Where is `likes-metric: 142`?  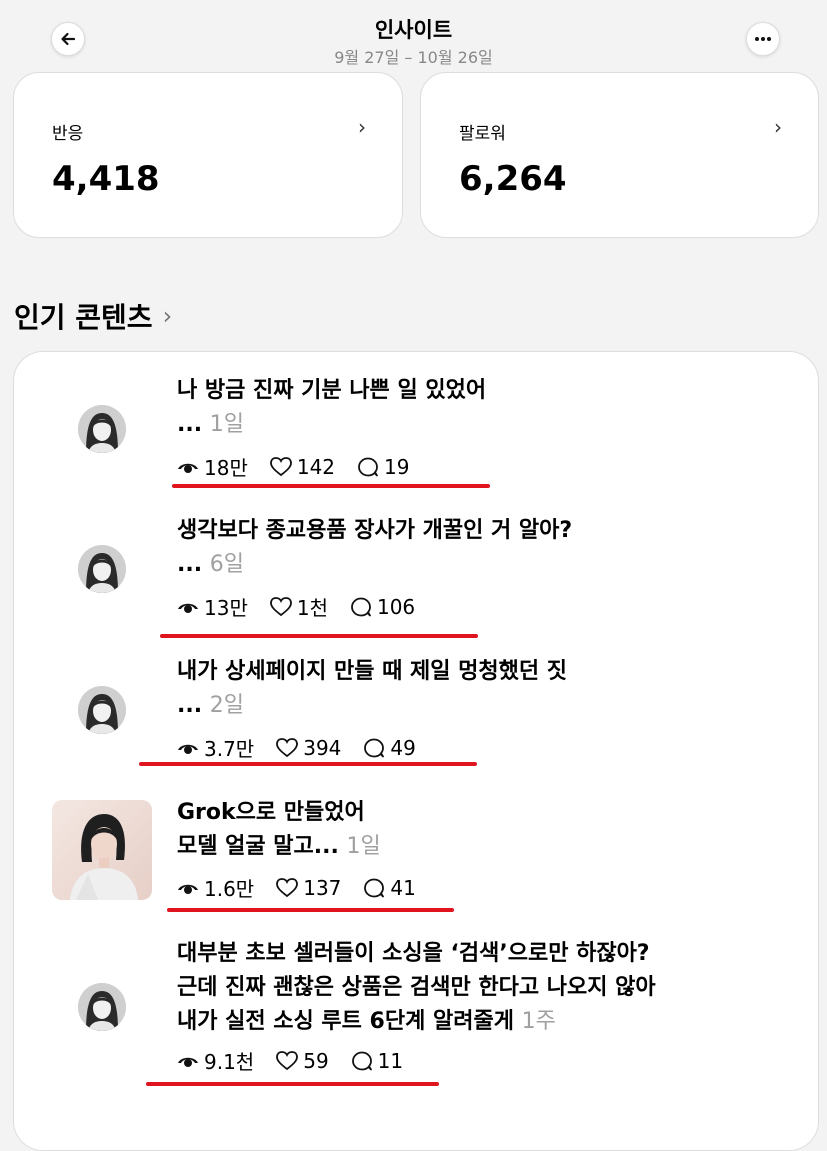
likes-metric: 142 is located at coordinates (302, 466).